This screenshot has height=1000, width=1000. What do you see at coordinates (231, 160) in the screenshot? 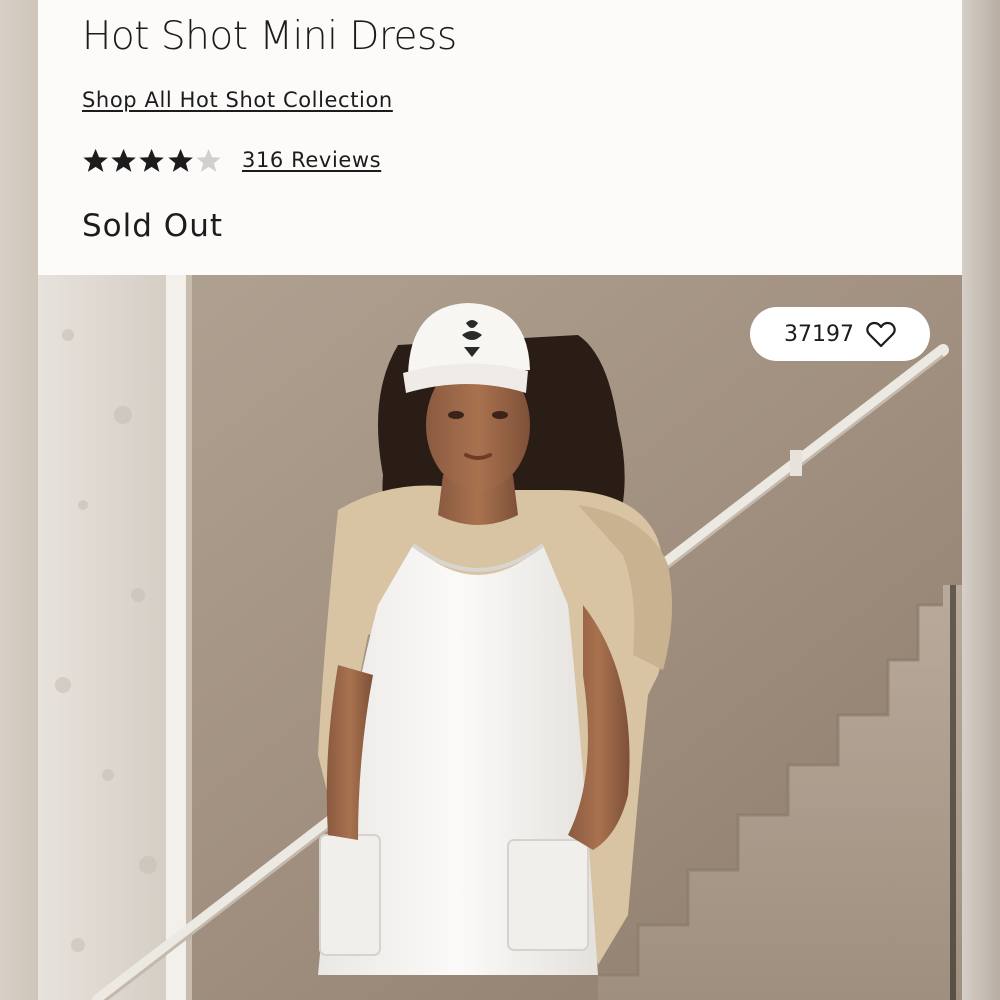
I see `product-rating: 316 Reviews` at bounding box center [231, 160].